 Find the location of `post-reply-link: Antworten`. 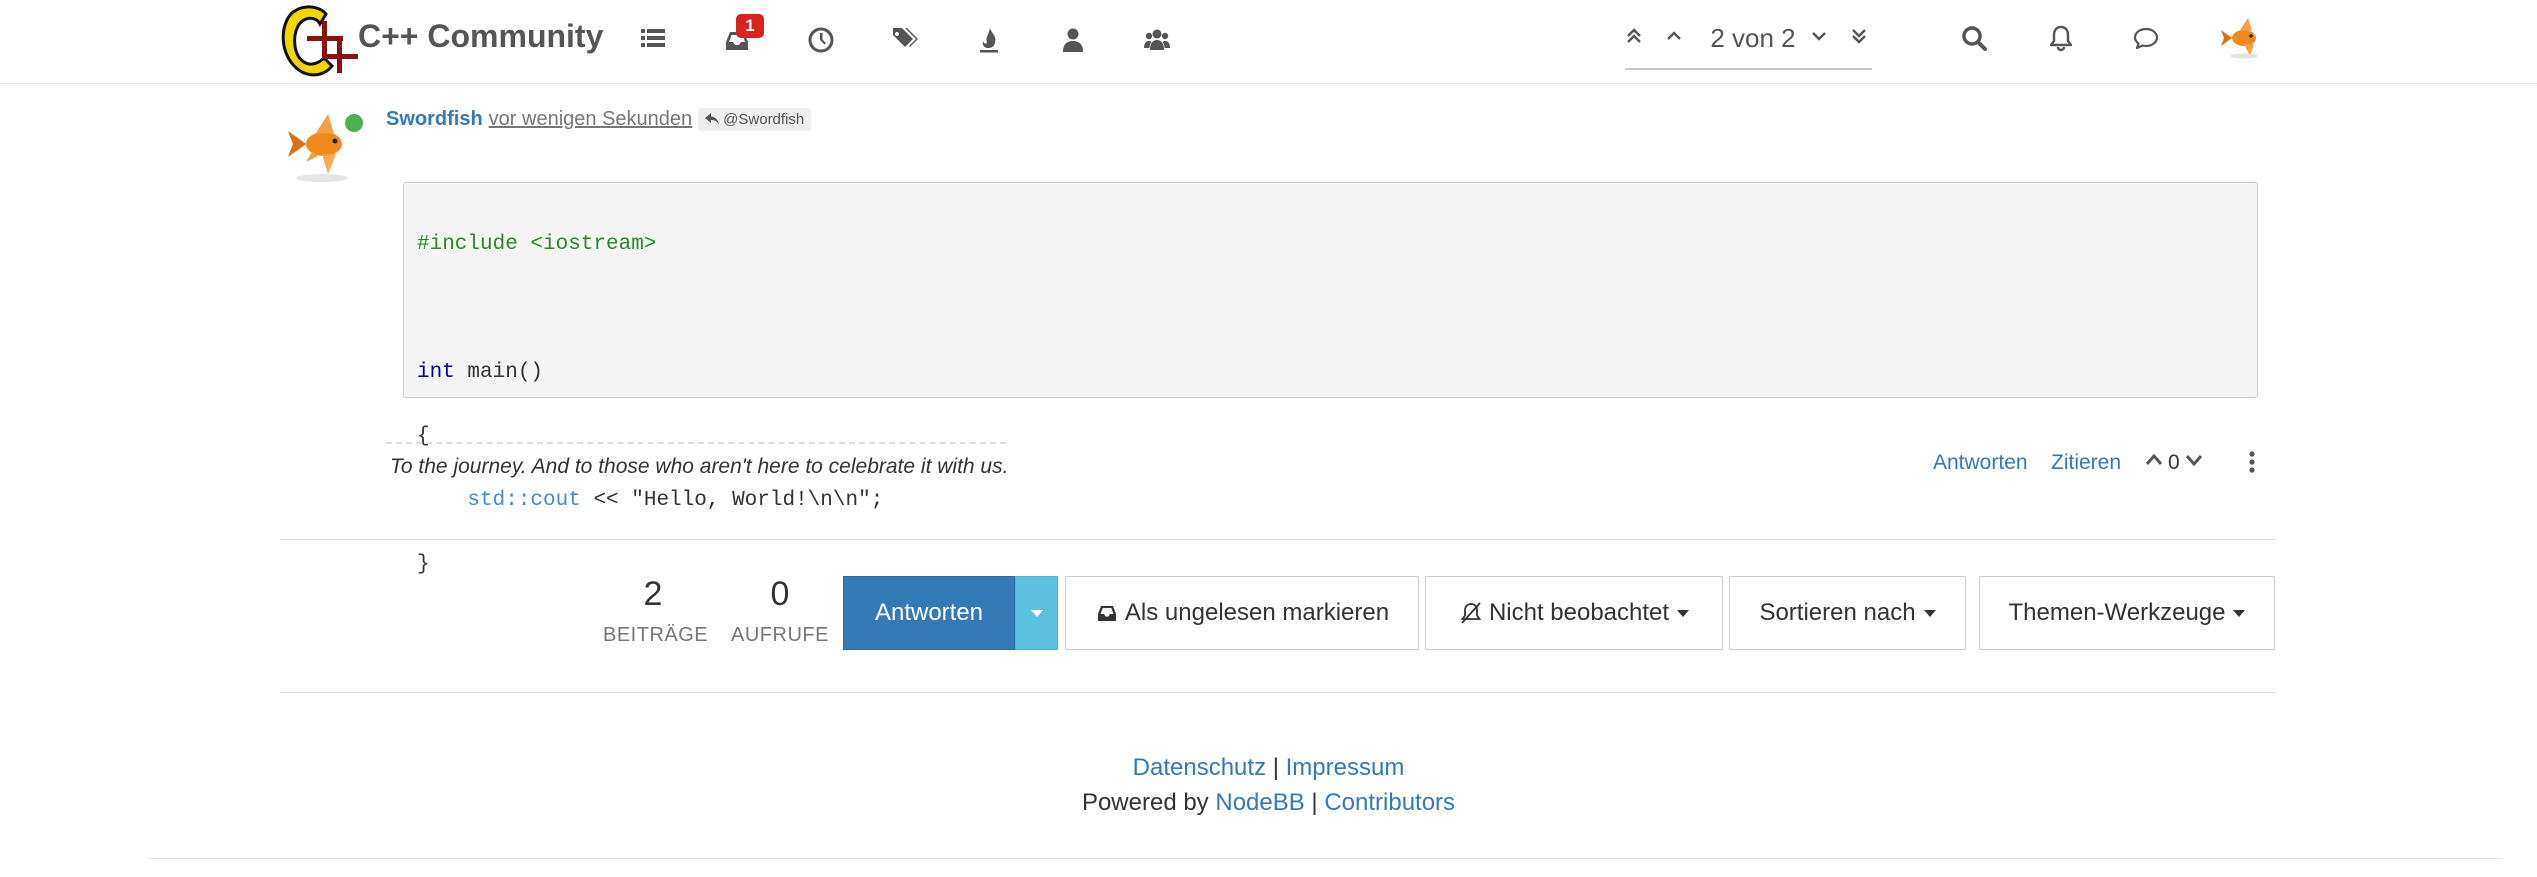

post-reply-link: Antworten is located at coordinates (1980, 463).